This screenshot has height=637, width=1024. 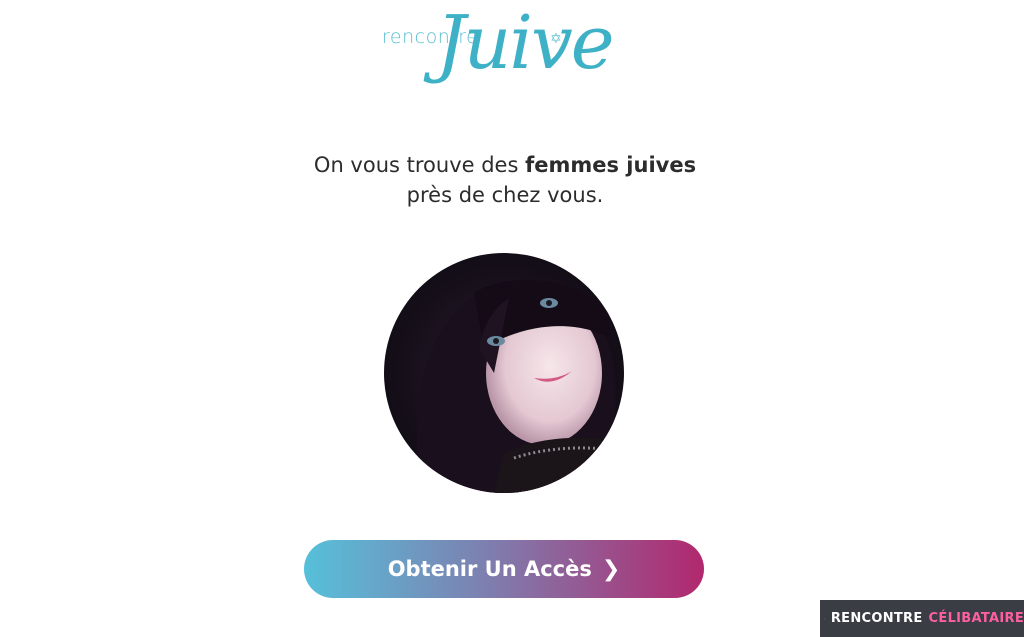 I want to click on watermark-badge: RENCONTRE CÉLIBATAIRE, so click(x=922, y=618).